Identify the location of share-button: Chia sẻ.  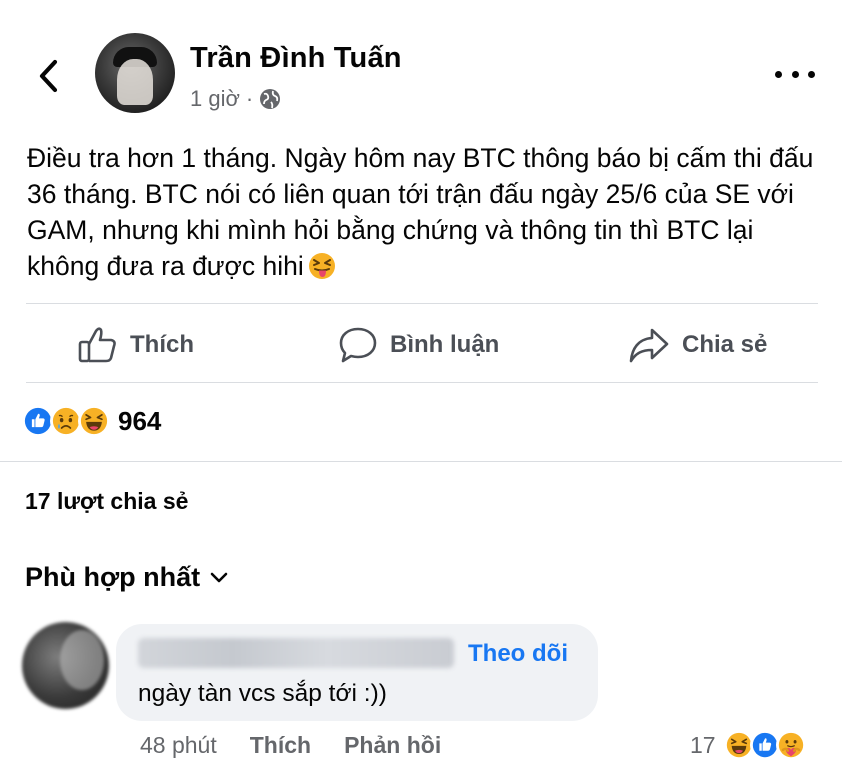
(697, 345).